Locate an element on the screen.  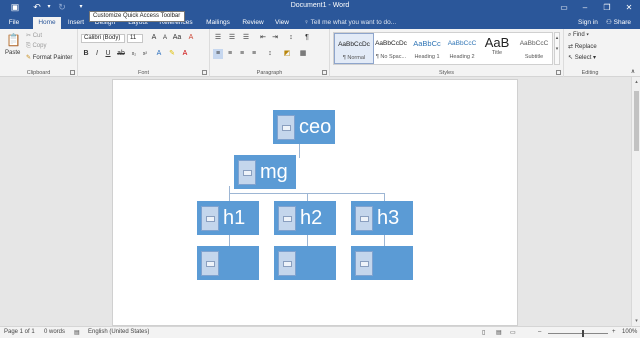
font-size-combobox: 11 is located at coordinates (135, 38).